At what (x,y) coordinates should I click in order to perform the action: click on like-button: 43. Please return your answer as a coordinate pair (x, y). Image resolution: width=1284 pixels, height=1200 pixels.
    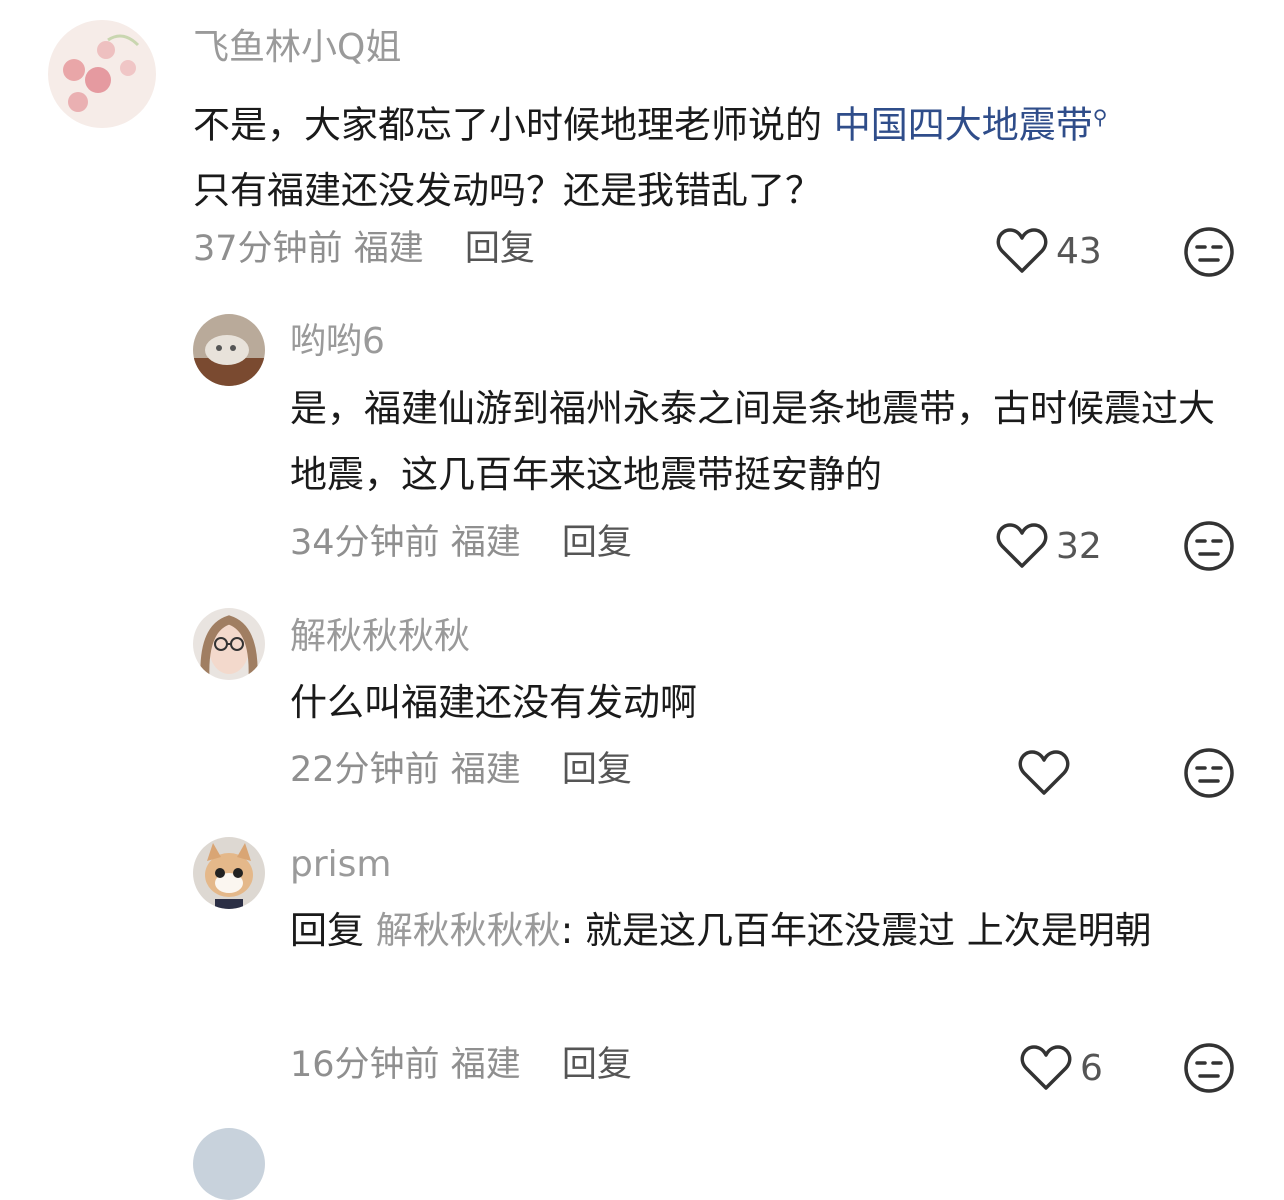
    Looking at the image, I should click on (1049, 251).